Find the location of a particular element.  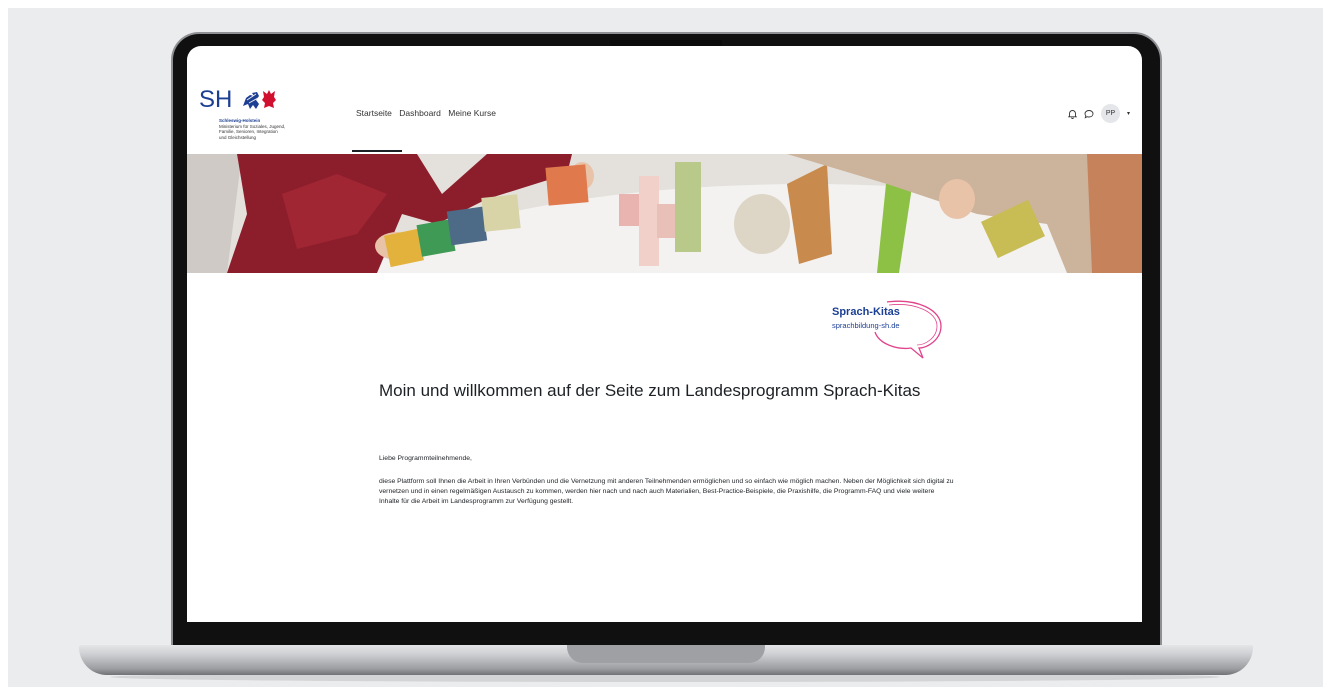

nav-item-dashboard: Dashboard is located at coordinates (420, 113).